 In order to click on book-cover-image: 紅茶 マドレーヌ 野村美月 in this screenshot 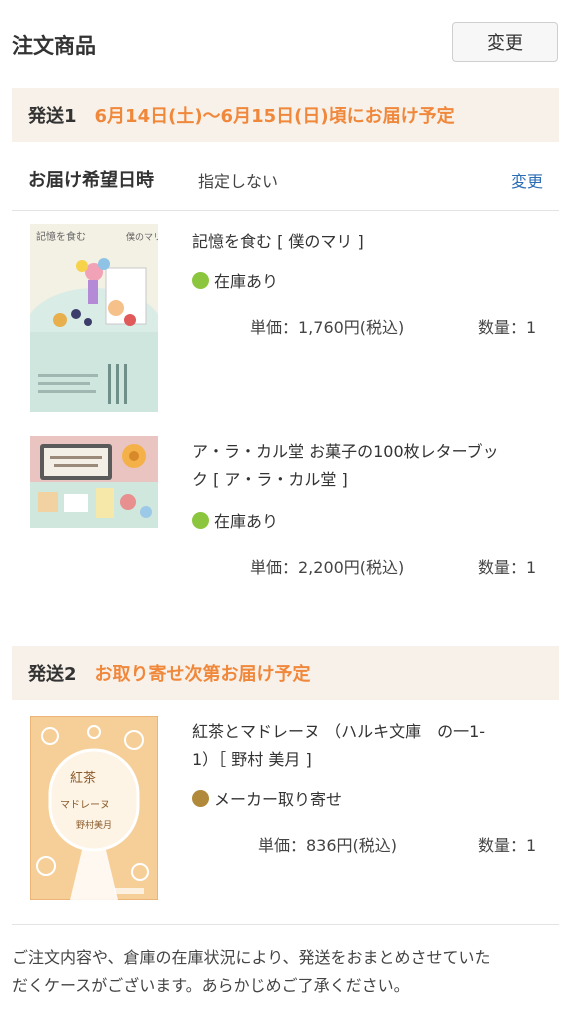, I will do `click(94, 808)`.